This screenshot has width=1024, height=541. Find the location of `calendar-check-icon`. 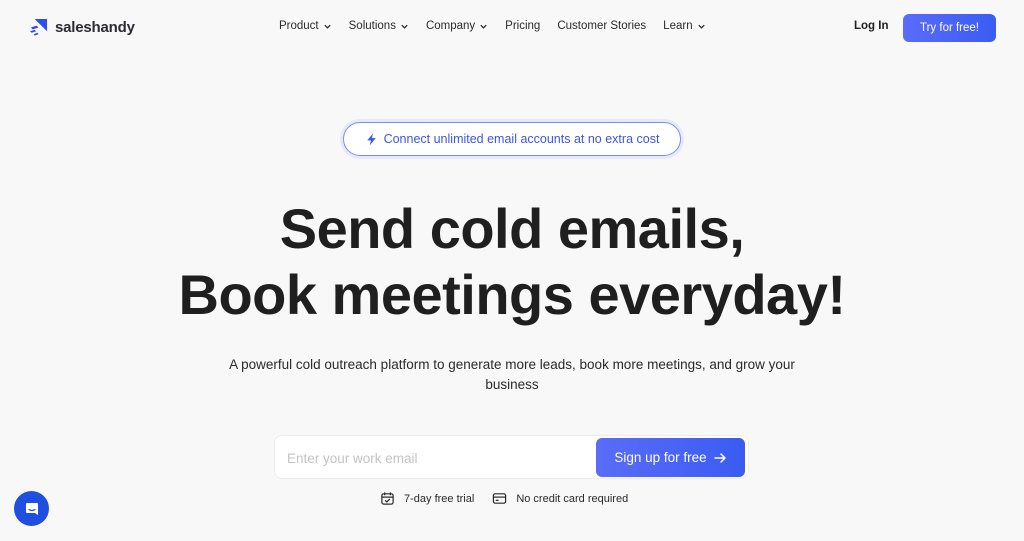

calendar-check-icon is located at coordinates (387, 498).